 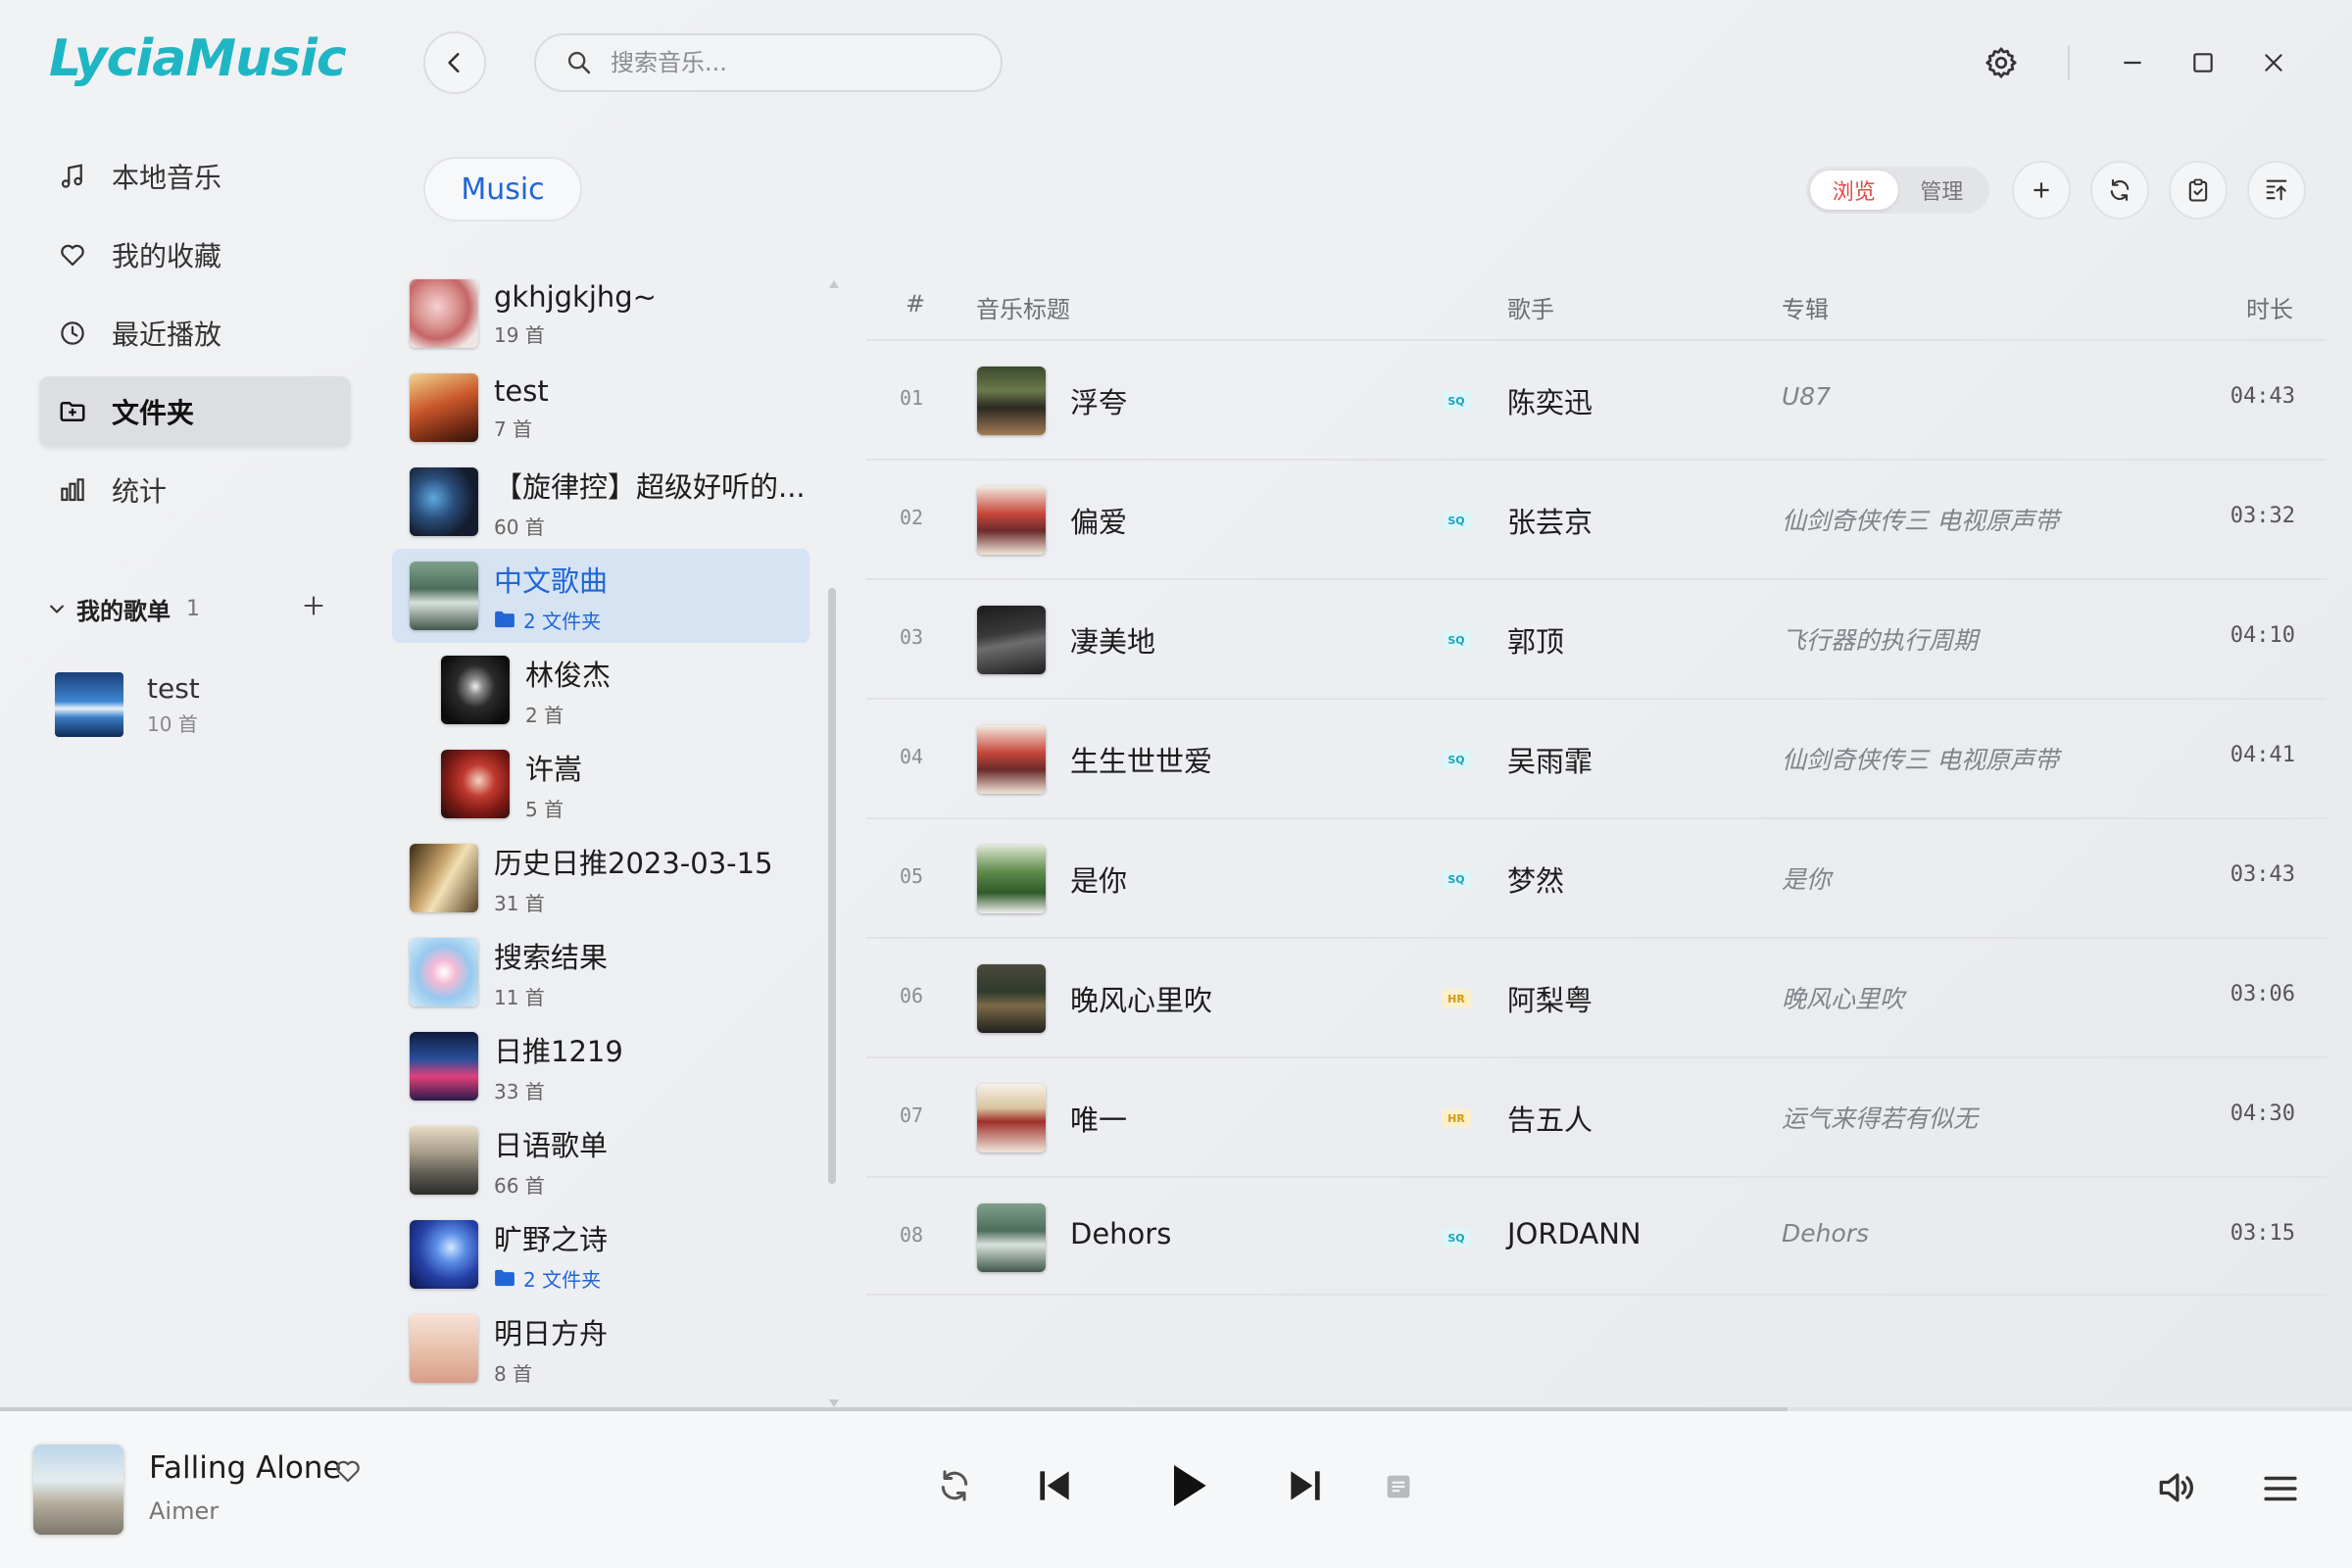 I want to click on sidebar-item-favorites: 我的收藏, so click(x=195, y=255).